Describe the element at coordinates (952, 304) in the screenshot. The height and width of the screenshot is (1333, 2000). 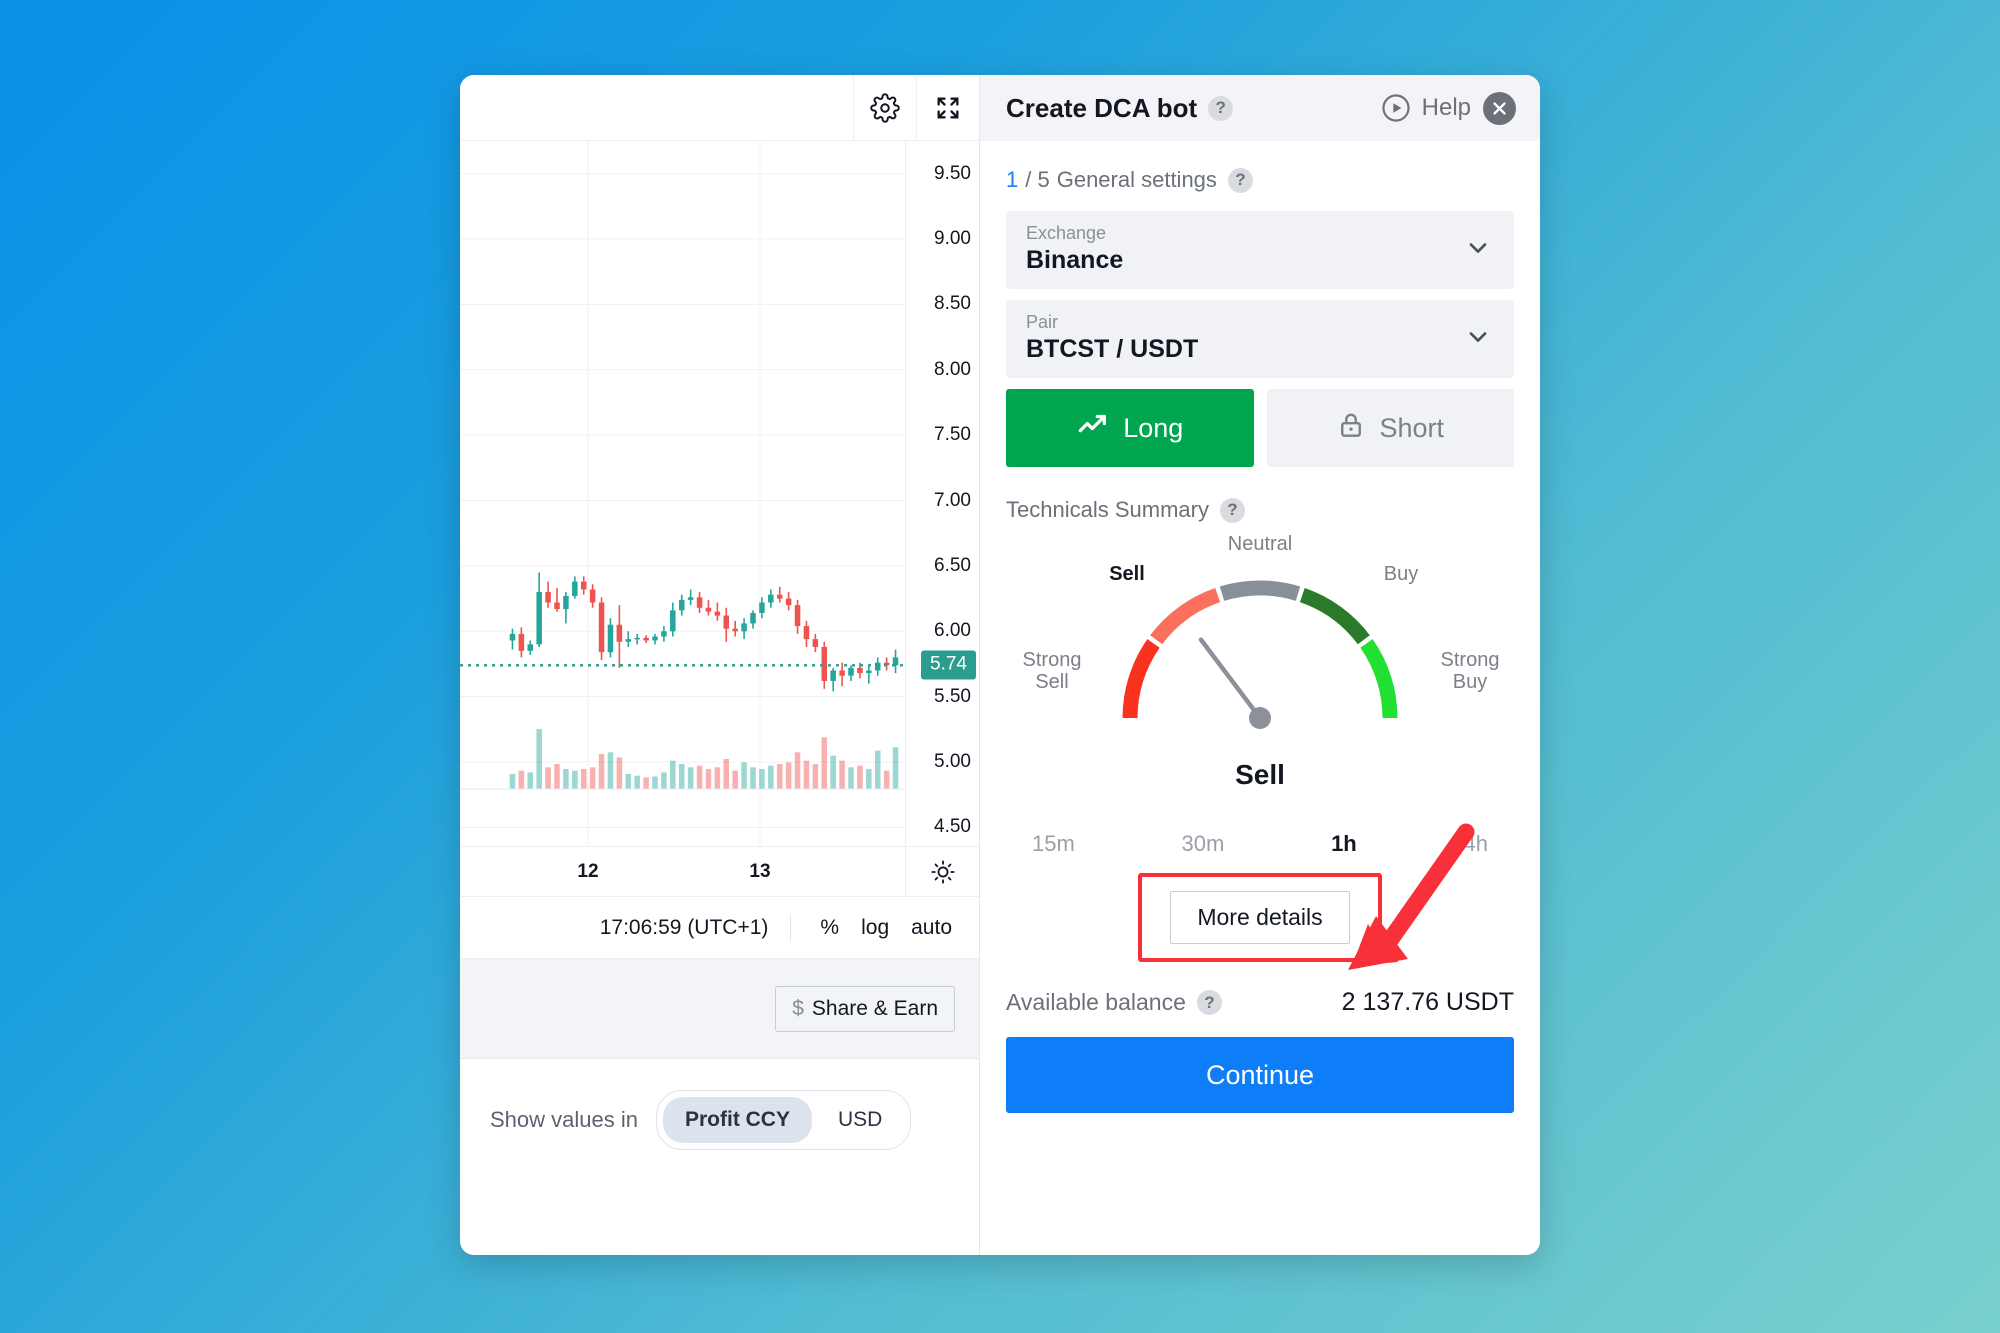
I see `price-tick: 8.50` at that location.